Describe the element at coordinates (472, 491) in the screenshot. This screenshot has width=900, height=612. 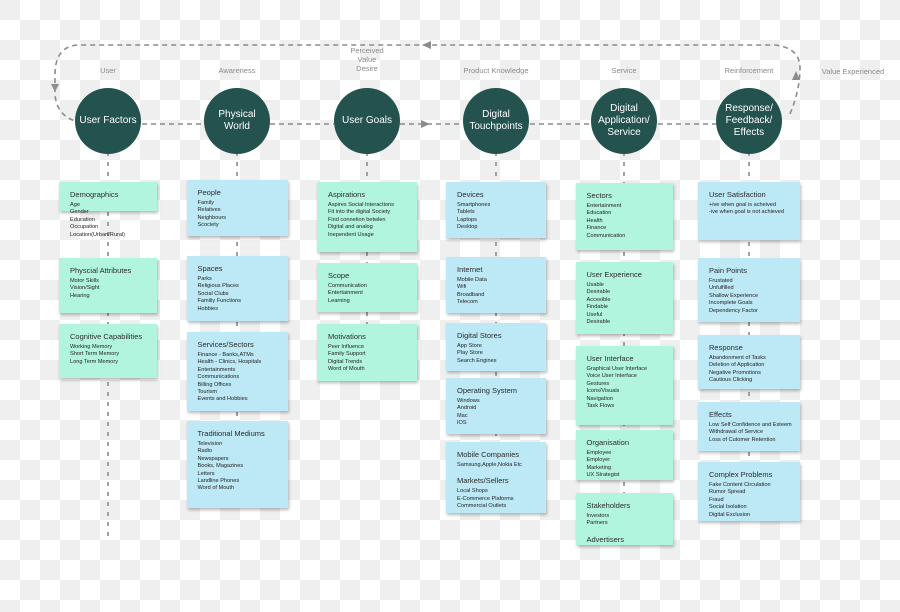
I see `card-item: Local Shops` at that location.